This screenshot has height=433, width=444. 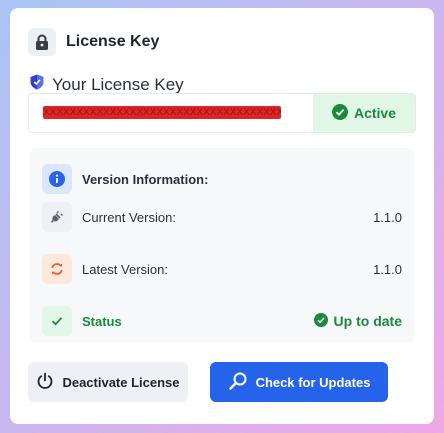 I want to click on deactivate-license-button: Deactivate License, so click(x=108, y=382).